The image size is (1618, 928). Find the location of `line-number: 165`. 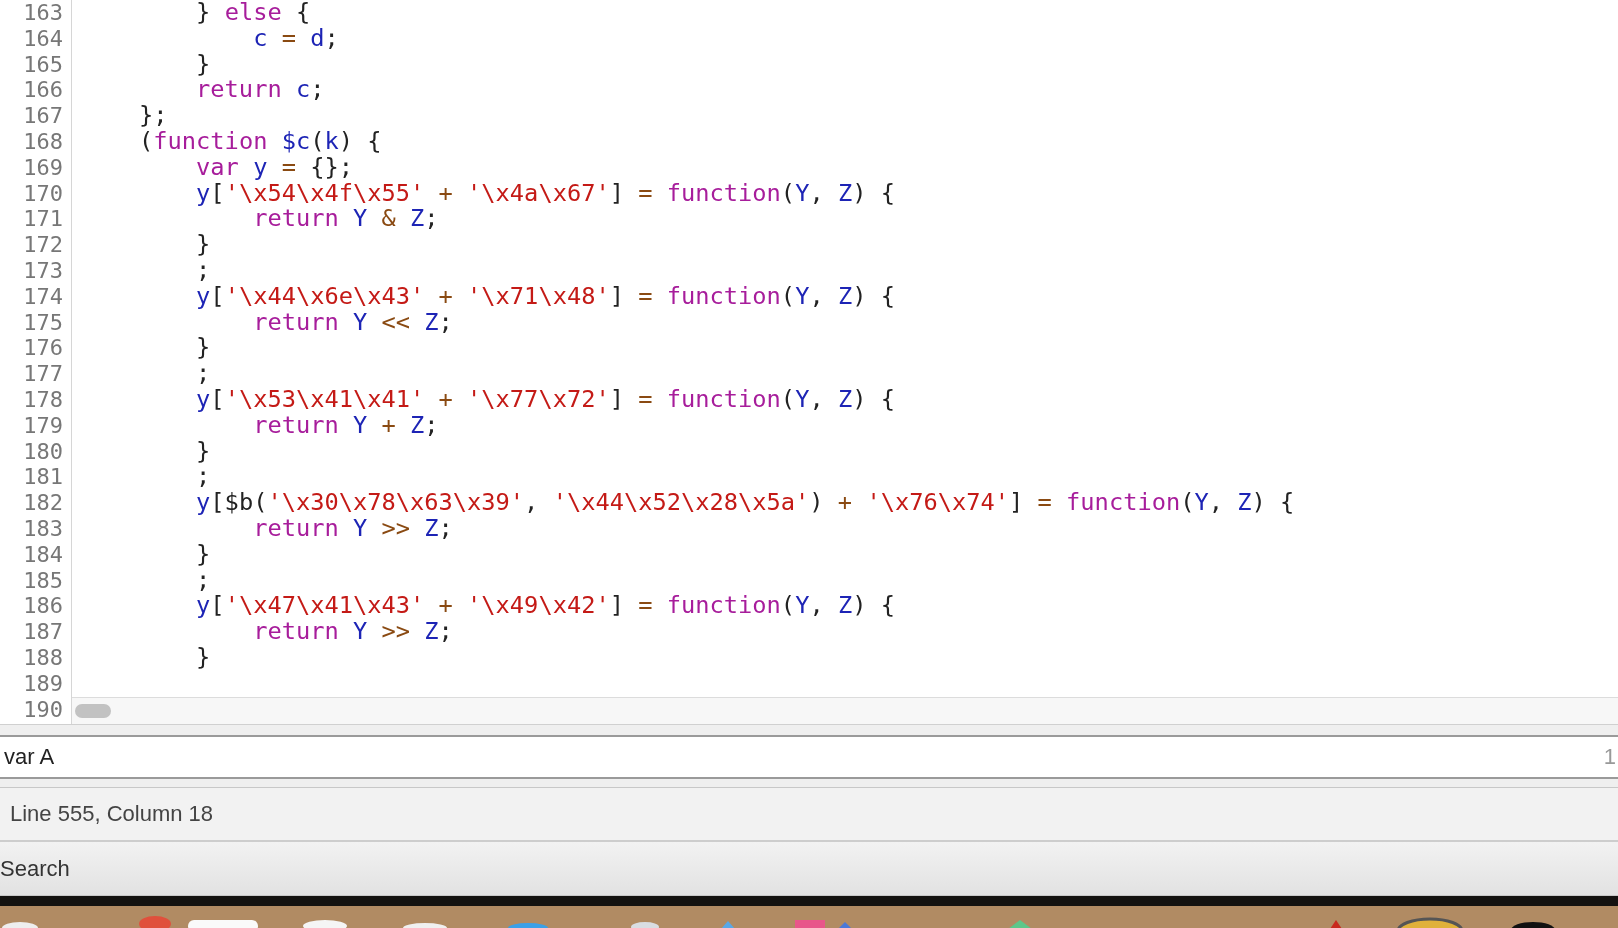

line-number: 165 is located at coordinates (43, 64).